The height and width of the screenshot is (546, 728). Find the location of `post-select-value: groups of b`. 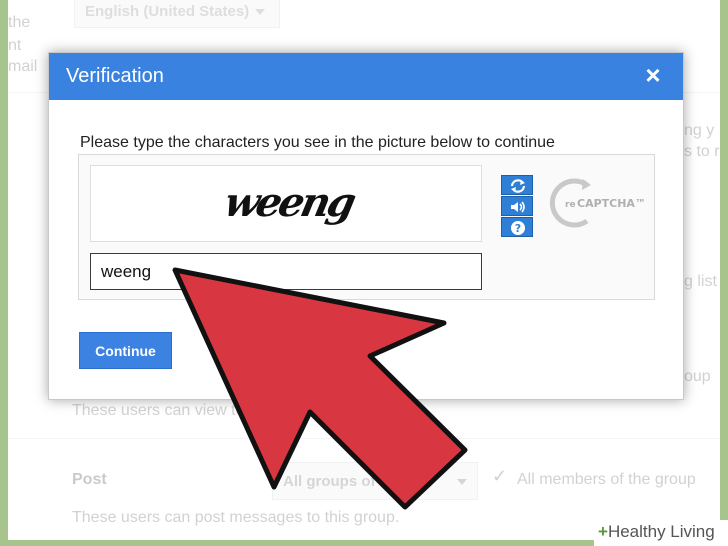

post-select-value: groups of b is located at coordinates (347, 481).